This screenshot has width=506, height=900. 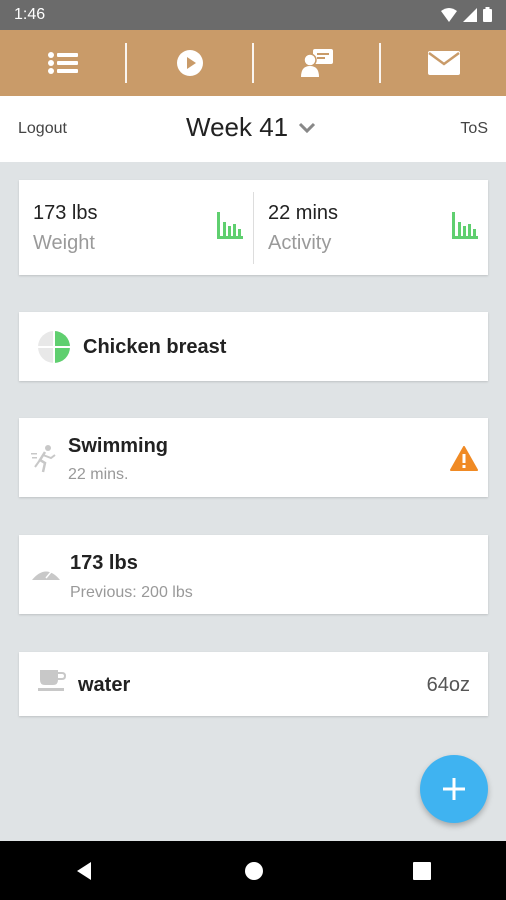 What do you see at coordinates (253, 574) in the screenshot?
I see `weigh-in-card: 173 lbs Previous: 200 lbs` at bounding box center [253, 574].